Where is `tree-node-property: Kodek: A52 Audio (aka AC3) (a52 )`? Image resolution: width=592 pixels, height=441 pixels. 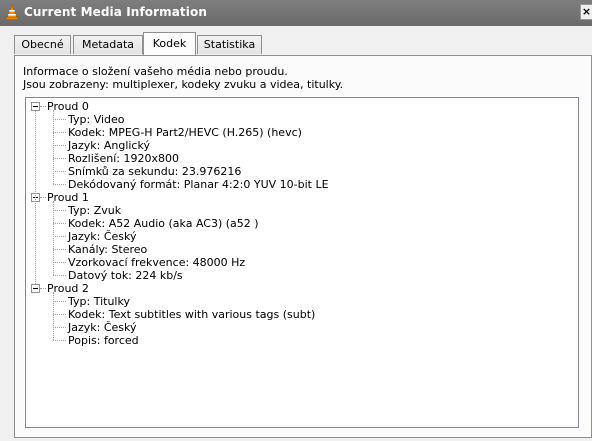 tree-node-property: Kodek: A52 Audio (aka AC3) (a52 ) is located at coordinates (163, 223).